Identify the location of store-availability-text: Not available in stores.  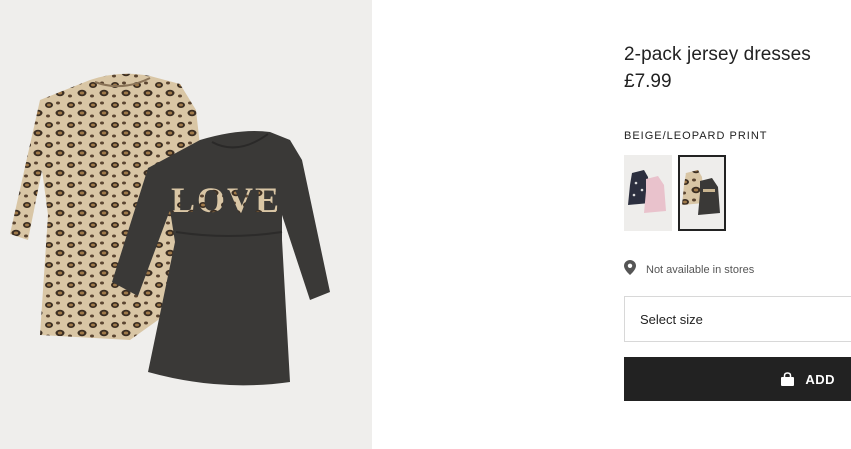
(700, 270).